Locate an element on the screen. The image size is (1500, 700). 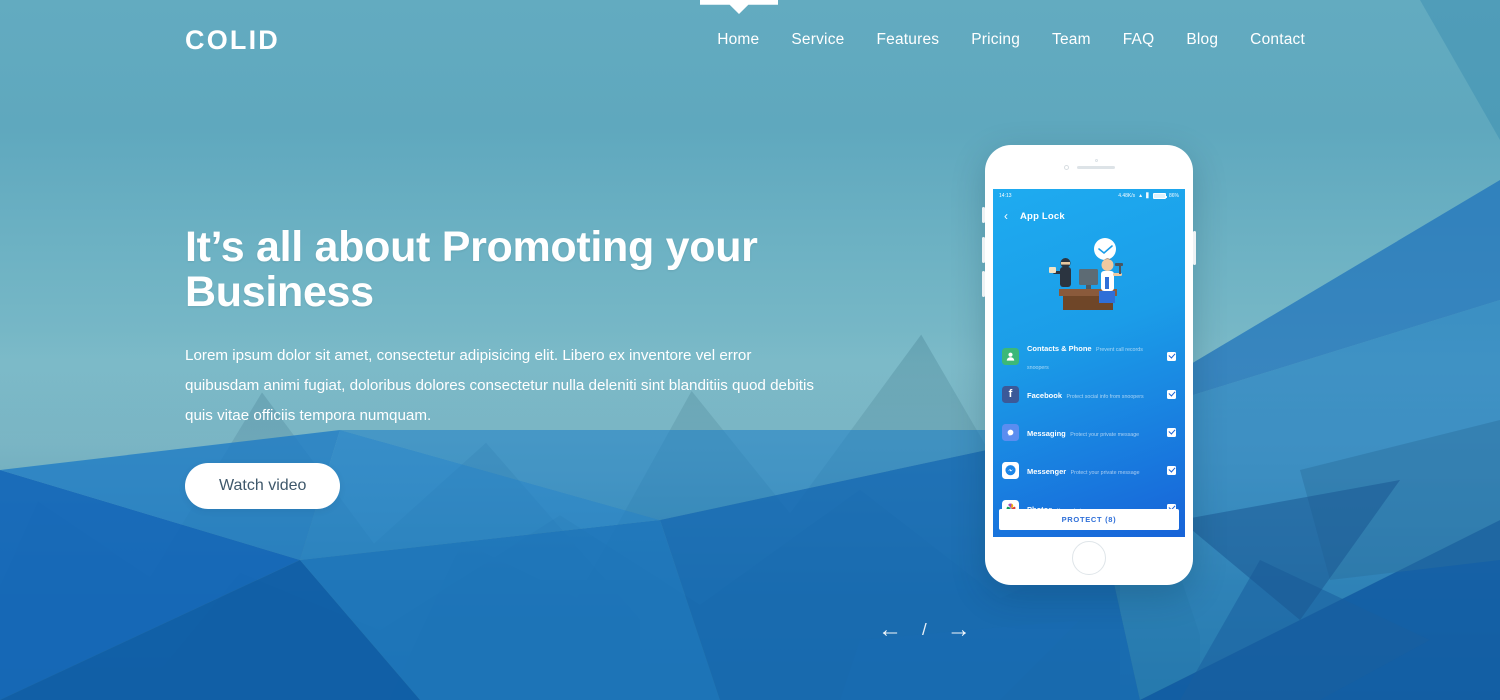
app-name-messenger: Messenger is located at coordinates (1047, 471).